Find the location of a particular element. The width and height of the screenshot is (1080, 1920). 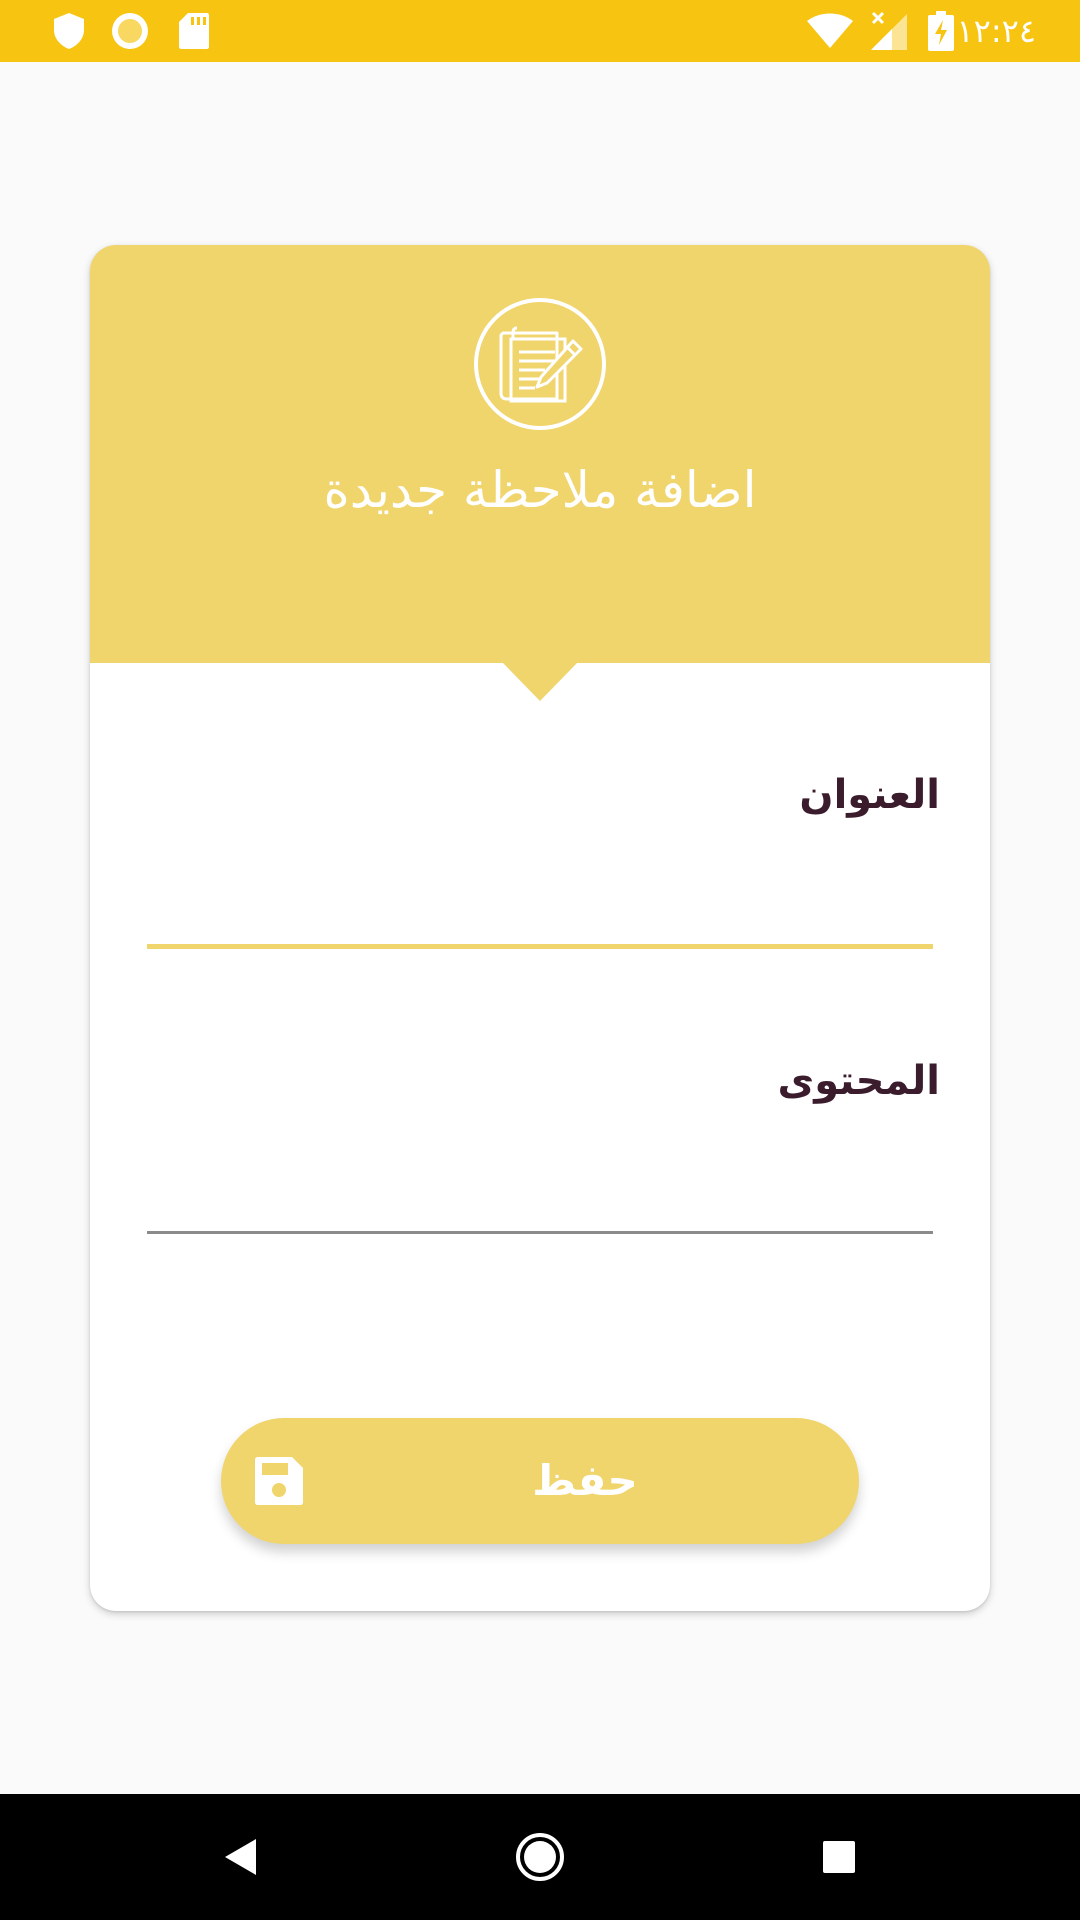

title-label: العنوان is located at coordinates (869, 795).